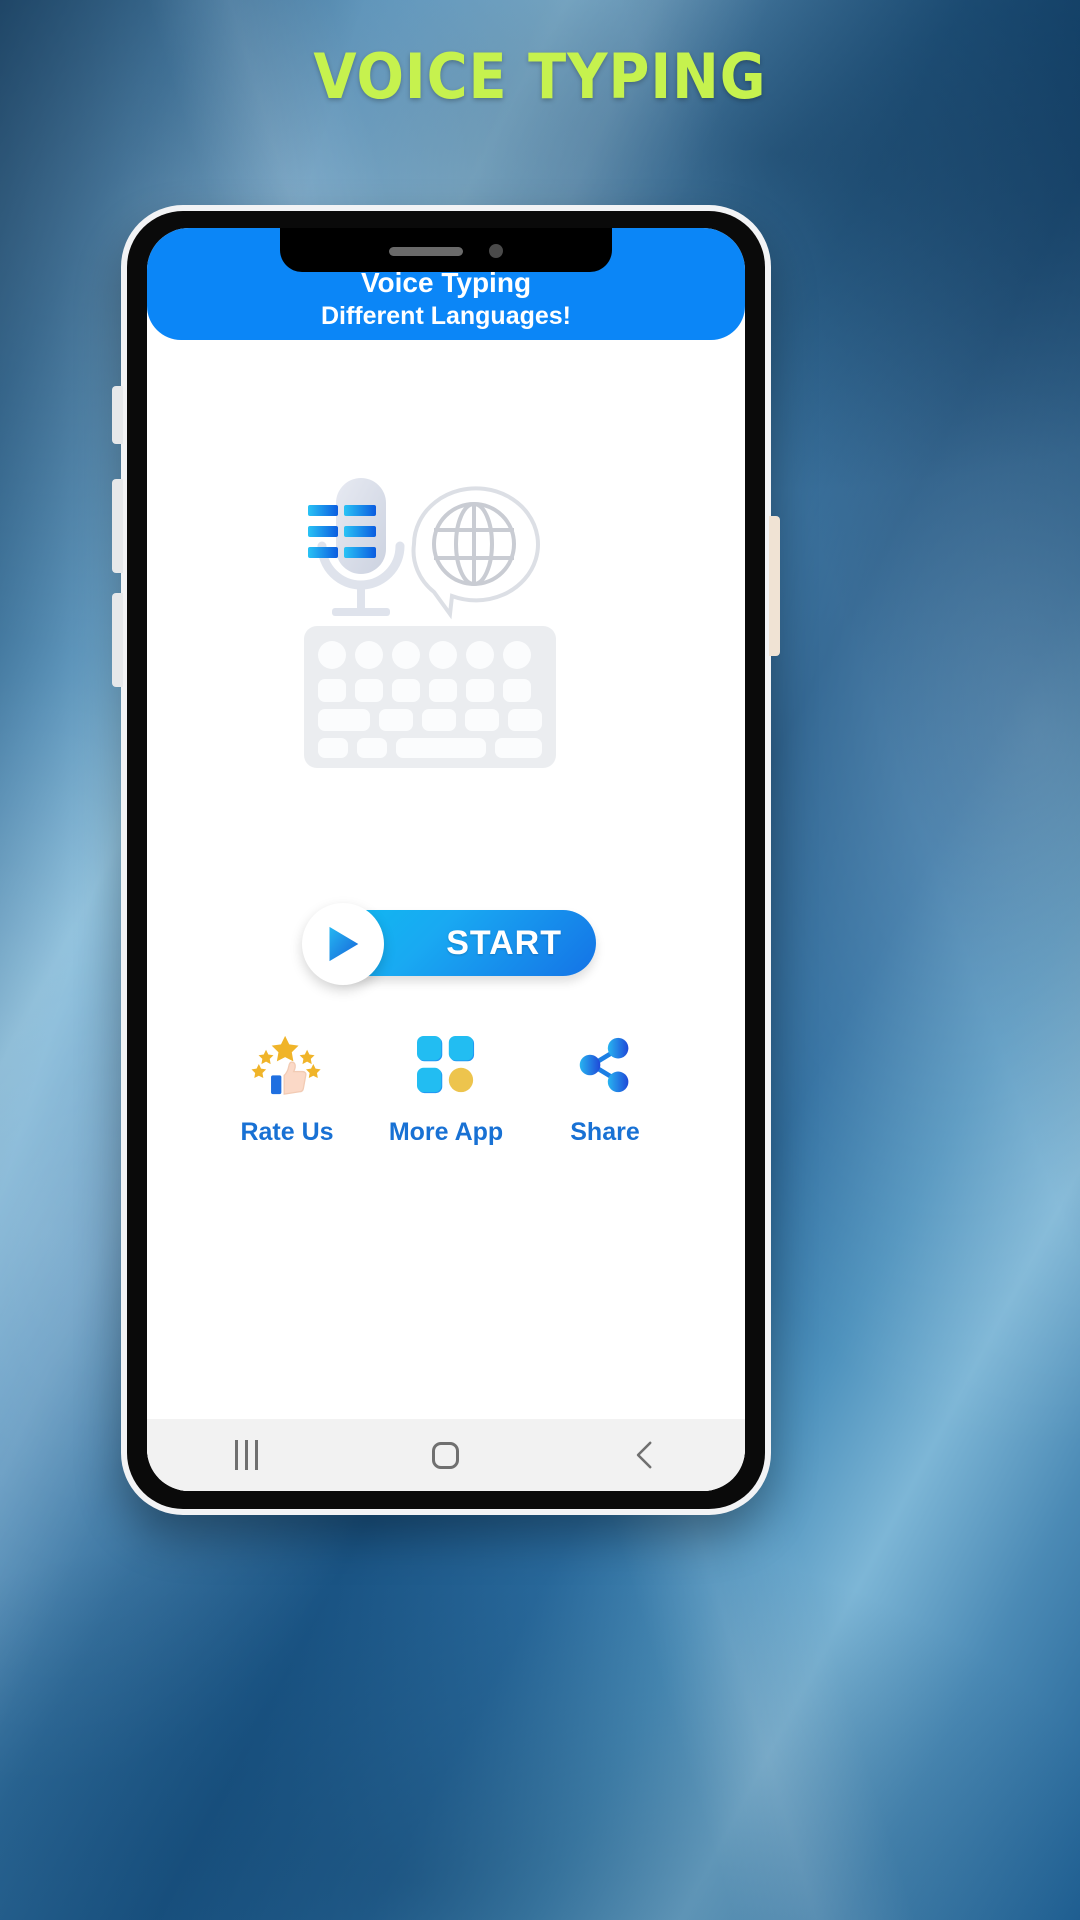 The width and height of the screenshot is (1080, 1920). What do you see at coordinates (540, 76) in the screenshot?
I see `poster-headline: VOICE TYPING` at bounding box center [540, 76].